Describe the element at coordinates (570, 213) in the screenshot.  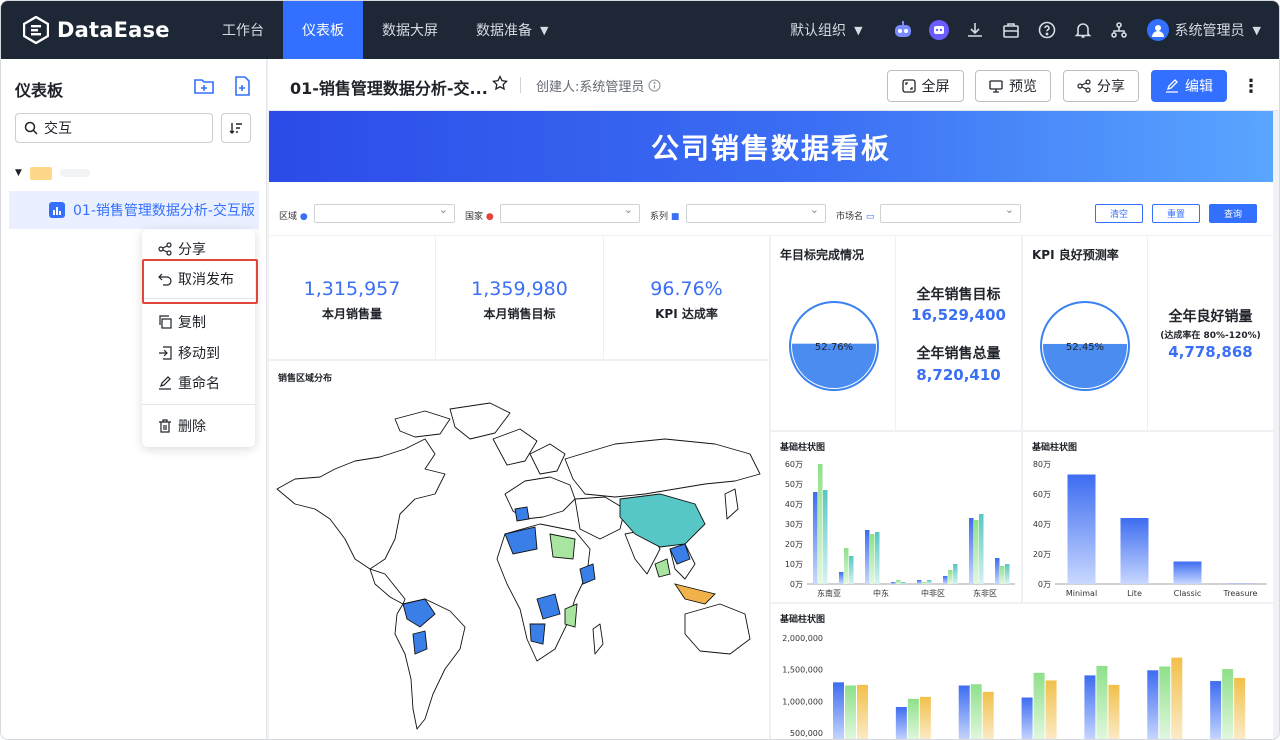
I see `filter-select-country` at that location.